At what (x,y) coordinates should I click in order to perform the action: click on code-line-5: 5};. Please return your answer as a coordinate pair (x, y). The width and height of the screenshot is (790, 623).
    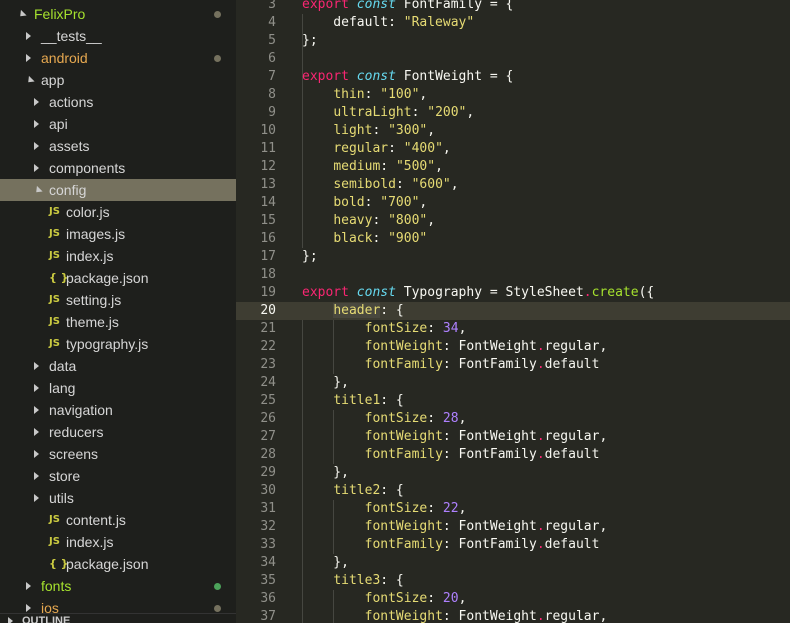
    Looking at the image, I should click on (513, 41).